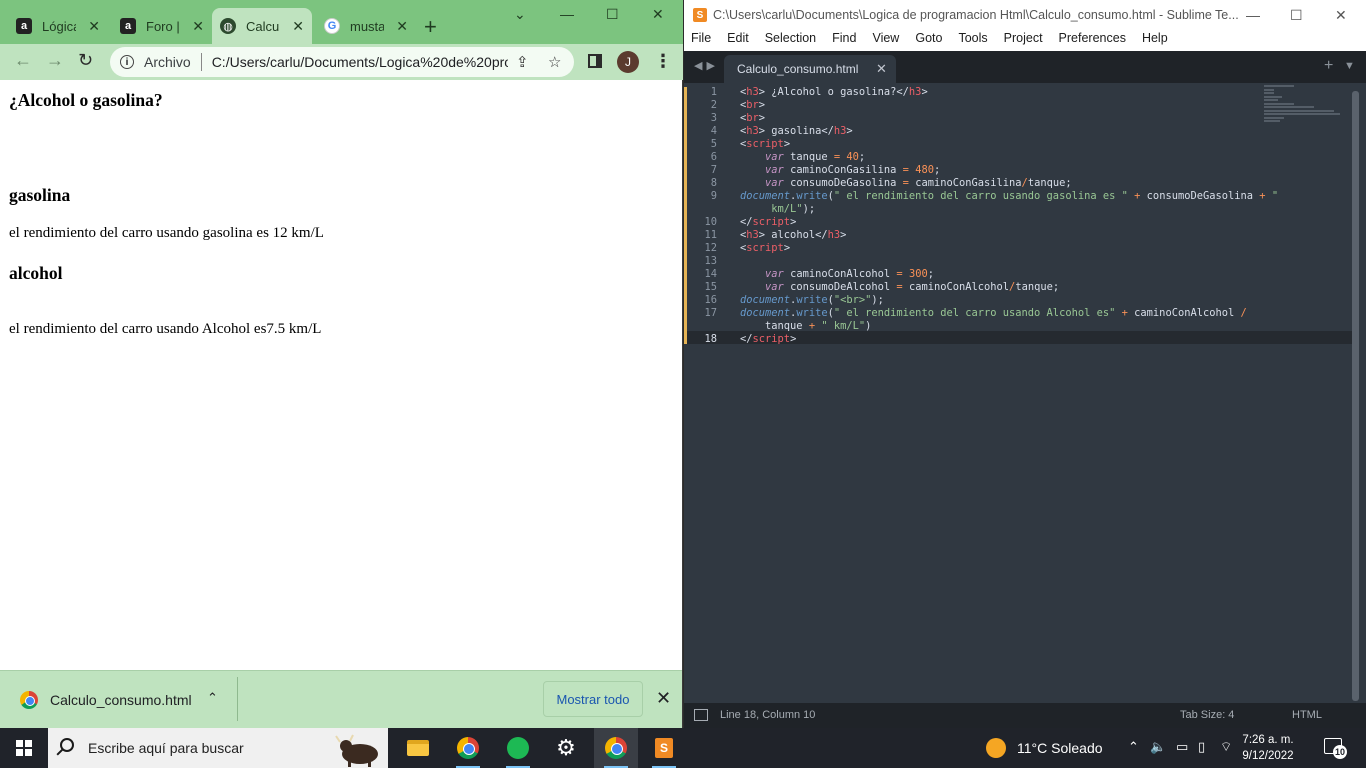 This screenshot has height=768, width=1366. Describe the element at coordinates (1158, 747) in the screenshot. I see `volume-icon: 🔈` at that location.